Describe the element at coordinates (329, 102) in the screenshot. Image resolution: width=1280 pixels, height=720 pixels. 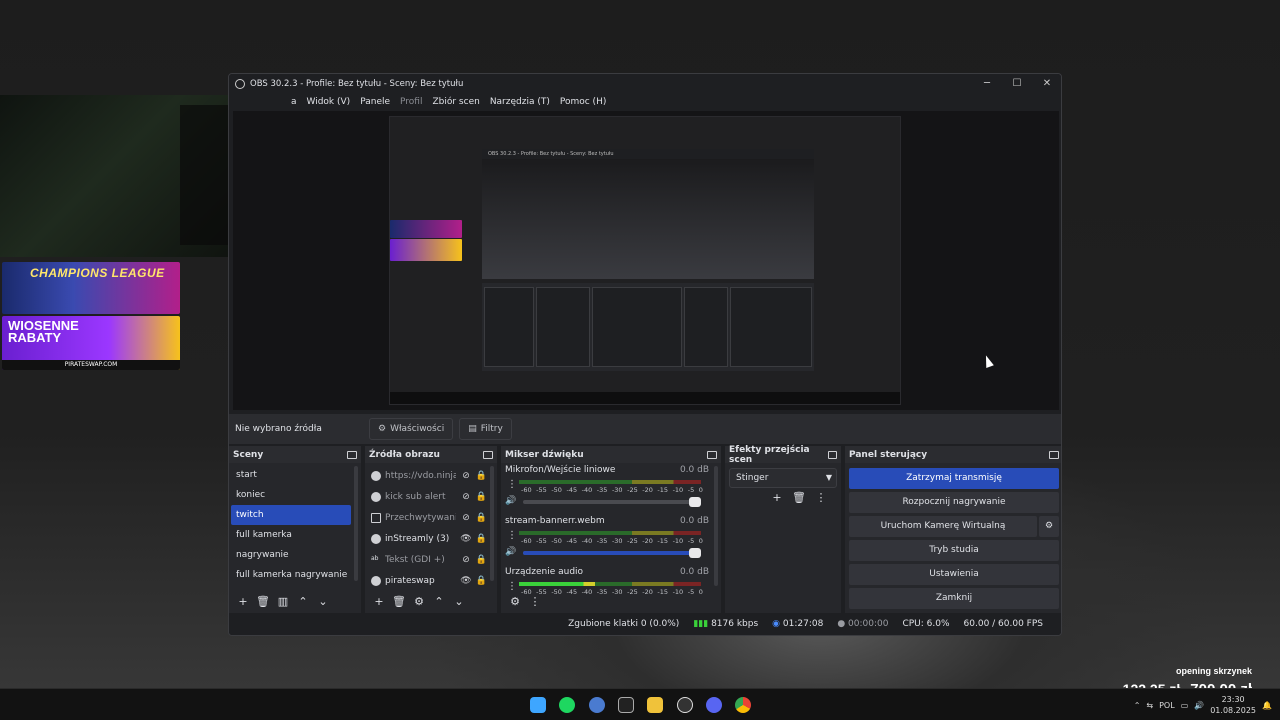
I see `menu-item-1: Widok (V)` at that location.